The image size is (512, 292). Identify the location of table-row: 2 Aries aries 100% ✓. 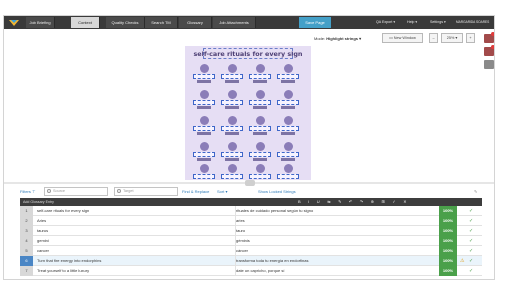
(251, 221).